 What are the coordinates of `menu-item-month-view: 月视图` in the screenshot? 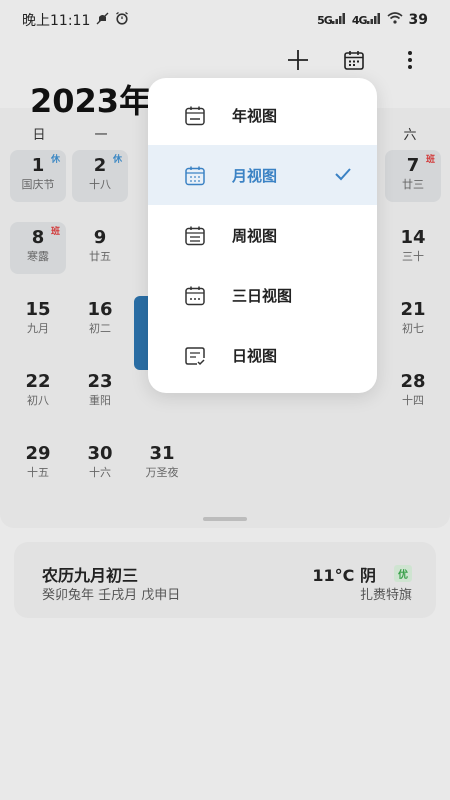 It's located at (262, 175).